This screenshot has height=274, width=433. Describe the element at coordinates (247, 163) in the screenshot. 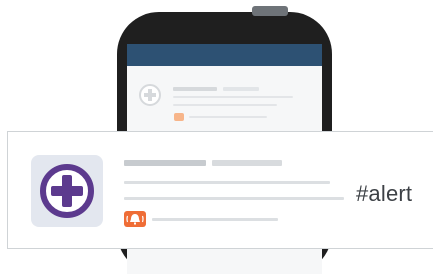

I see `notification-subtitle-placeholder` at that location.